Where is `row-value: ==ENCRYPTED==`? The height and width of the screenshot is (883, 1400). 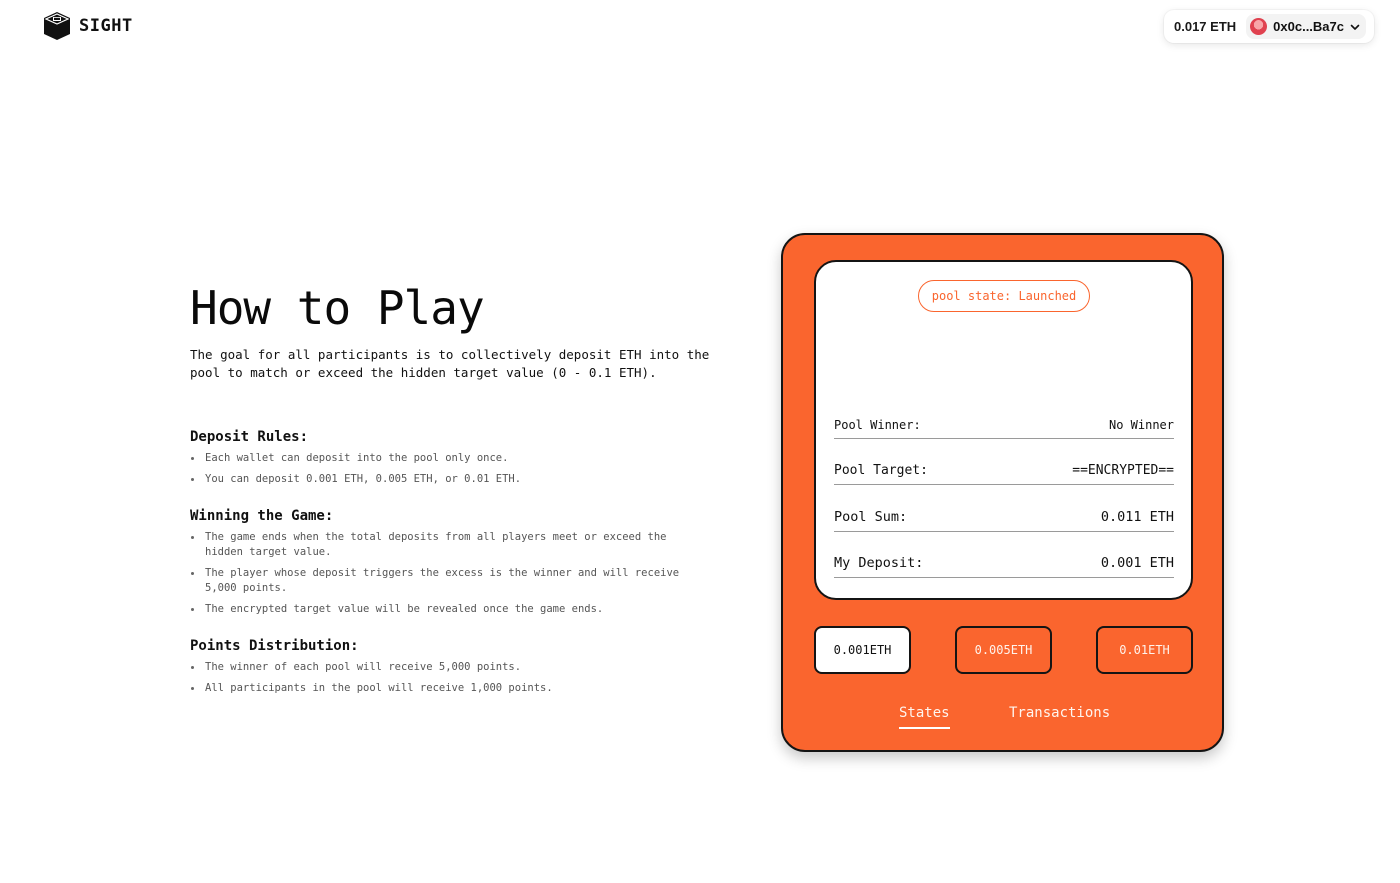
row-value: ==ENCRYPTED== is located at coordinates (1123, 470).